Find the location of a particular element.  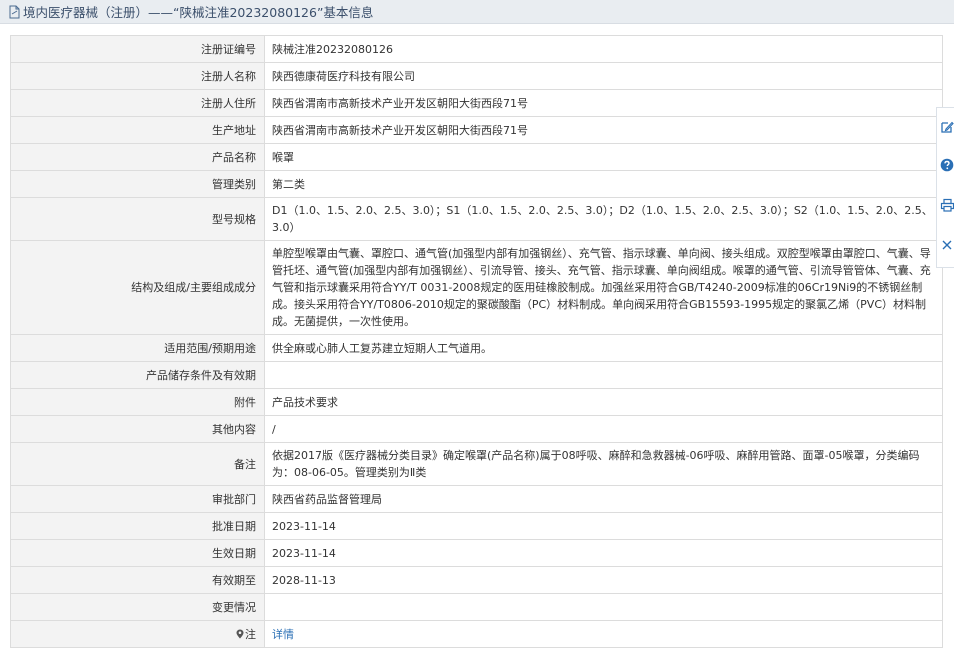

table-row: 审批部门 陕西省药品监督管理局 is located at coordinates (476, 499).